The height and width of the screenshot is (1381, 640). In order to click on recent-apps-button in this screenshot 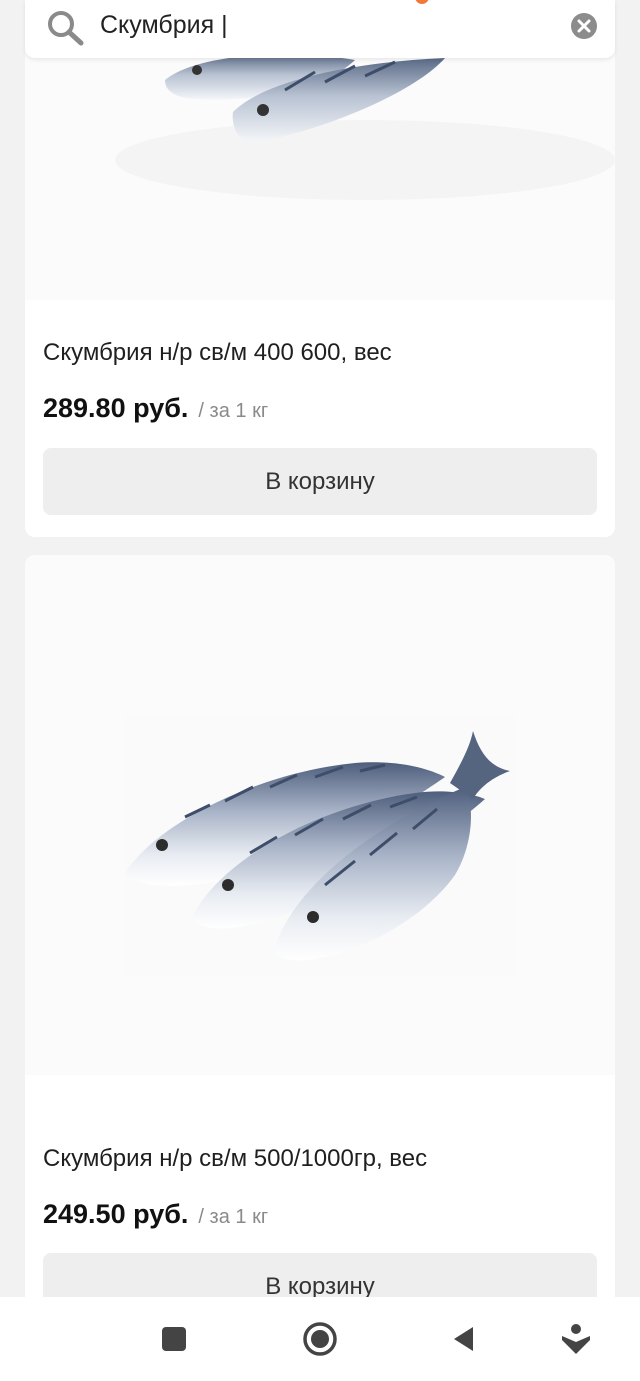, I will do `click(174, 1339)`.